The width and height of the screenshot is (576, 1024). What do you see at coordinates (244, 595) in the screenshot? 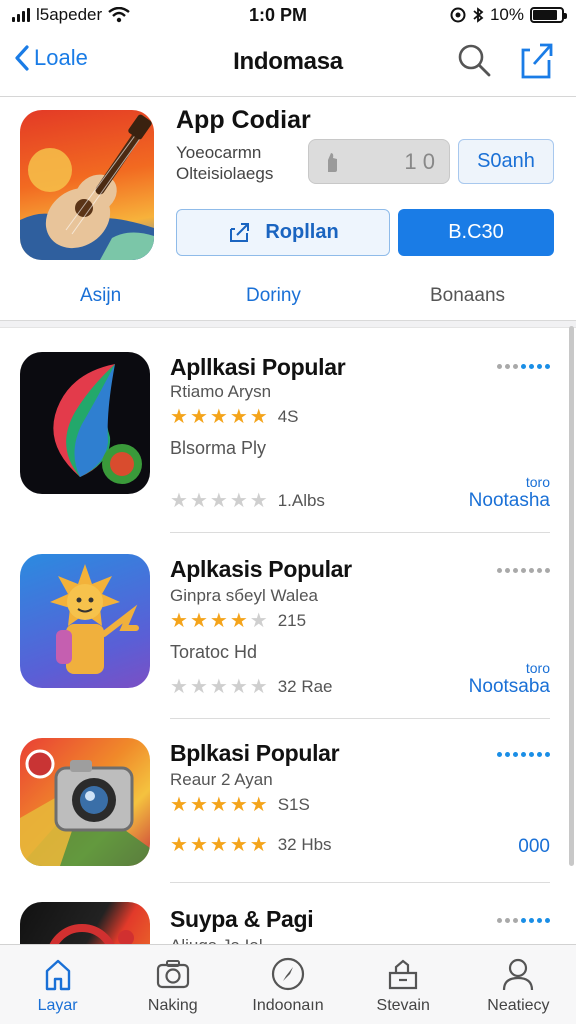
I see `app-subtitle: Ginpra sбeyl Walea` at bounding box center [244, 595].